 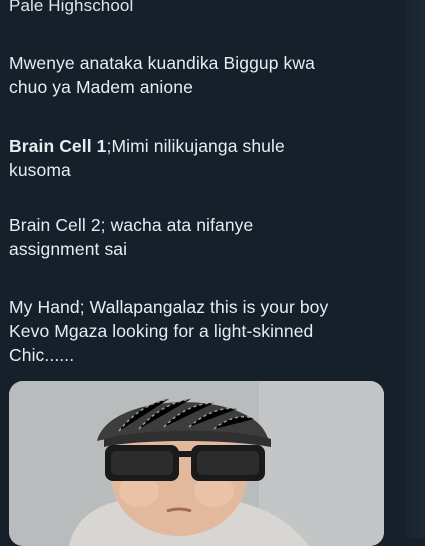 What do you see at coordinates (58, 146) in the screenshot?
I see `brain-cell-1-label: Brain Cell 1` at bounding box center [58, 146].